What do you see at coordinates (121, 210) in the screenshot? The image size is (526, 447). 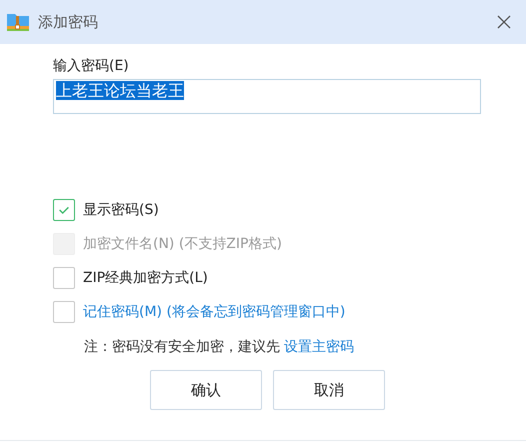 I see `checkbox-label: 显示密码(S)` at bounding box center [121, 210].